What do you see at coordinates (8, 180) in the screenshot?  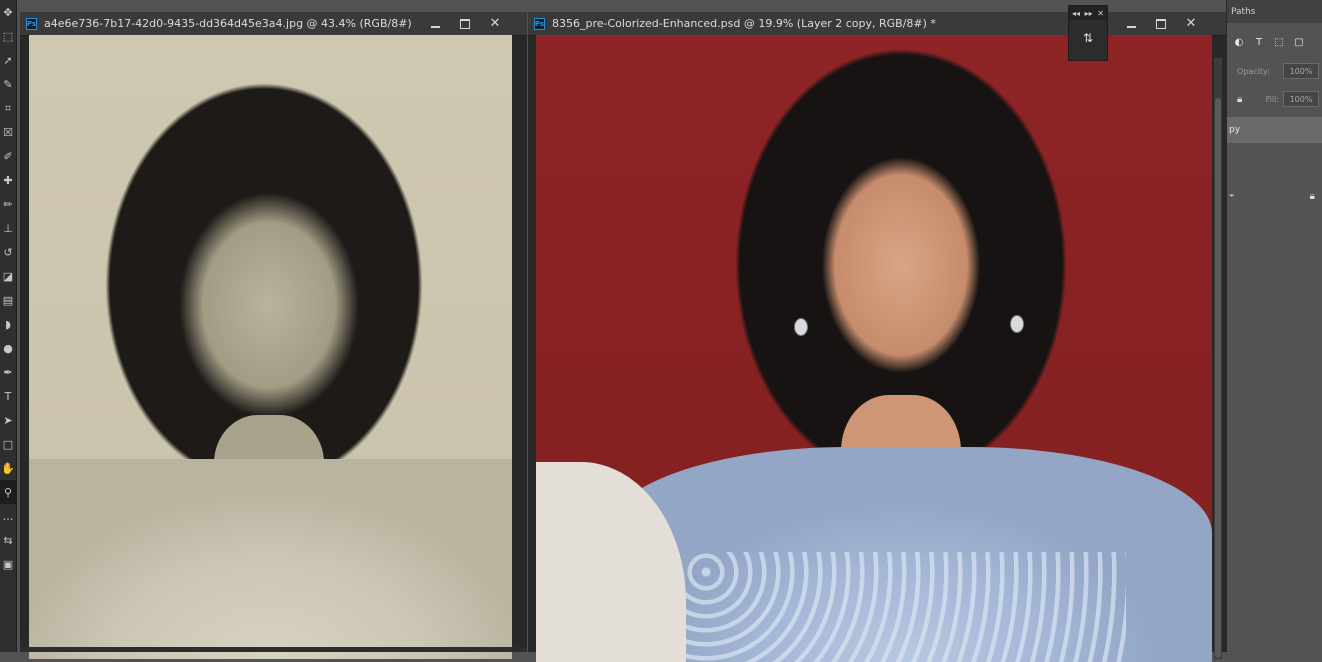 I see `healing-brush-tool-icon: ✚` at bounding box center [8, 180].